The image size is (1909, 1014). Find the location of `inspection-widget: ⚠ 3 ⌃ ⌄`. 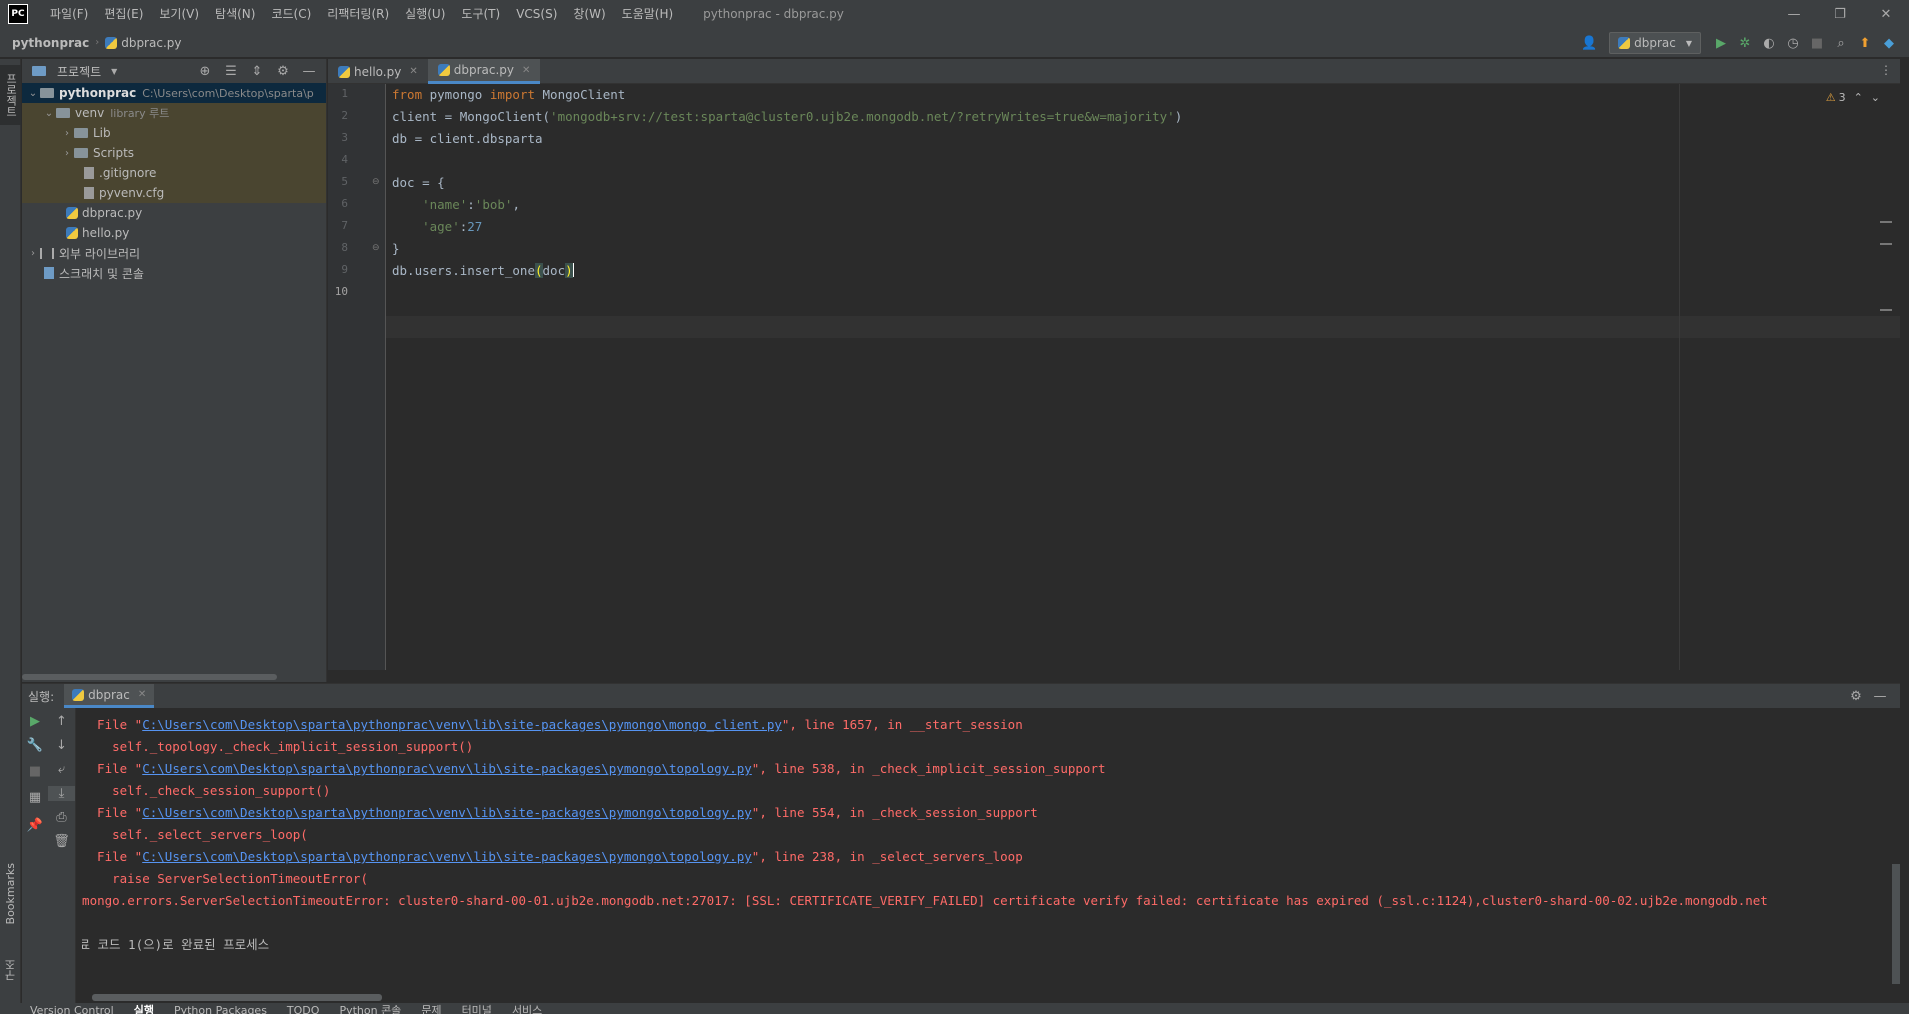

inspection-widget: ⚠ 3 ⌃ ⌄ is located at coordinates (1853, 97).